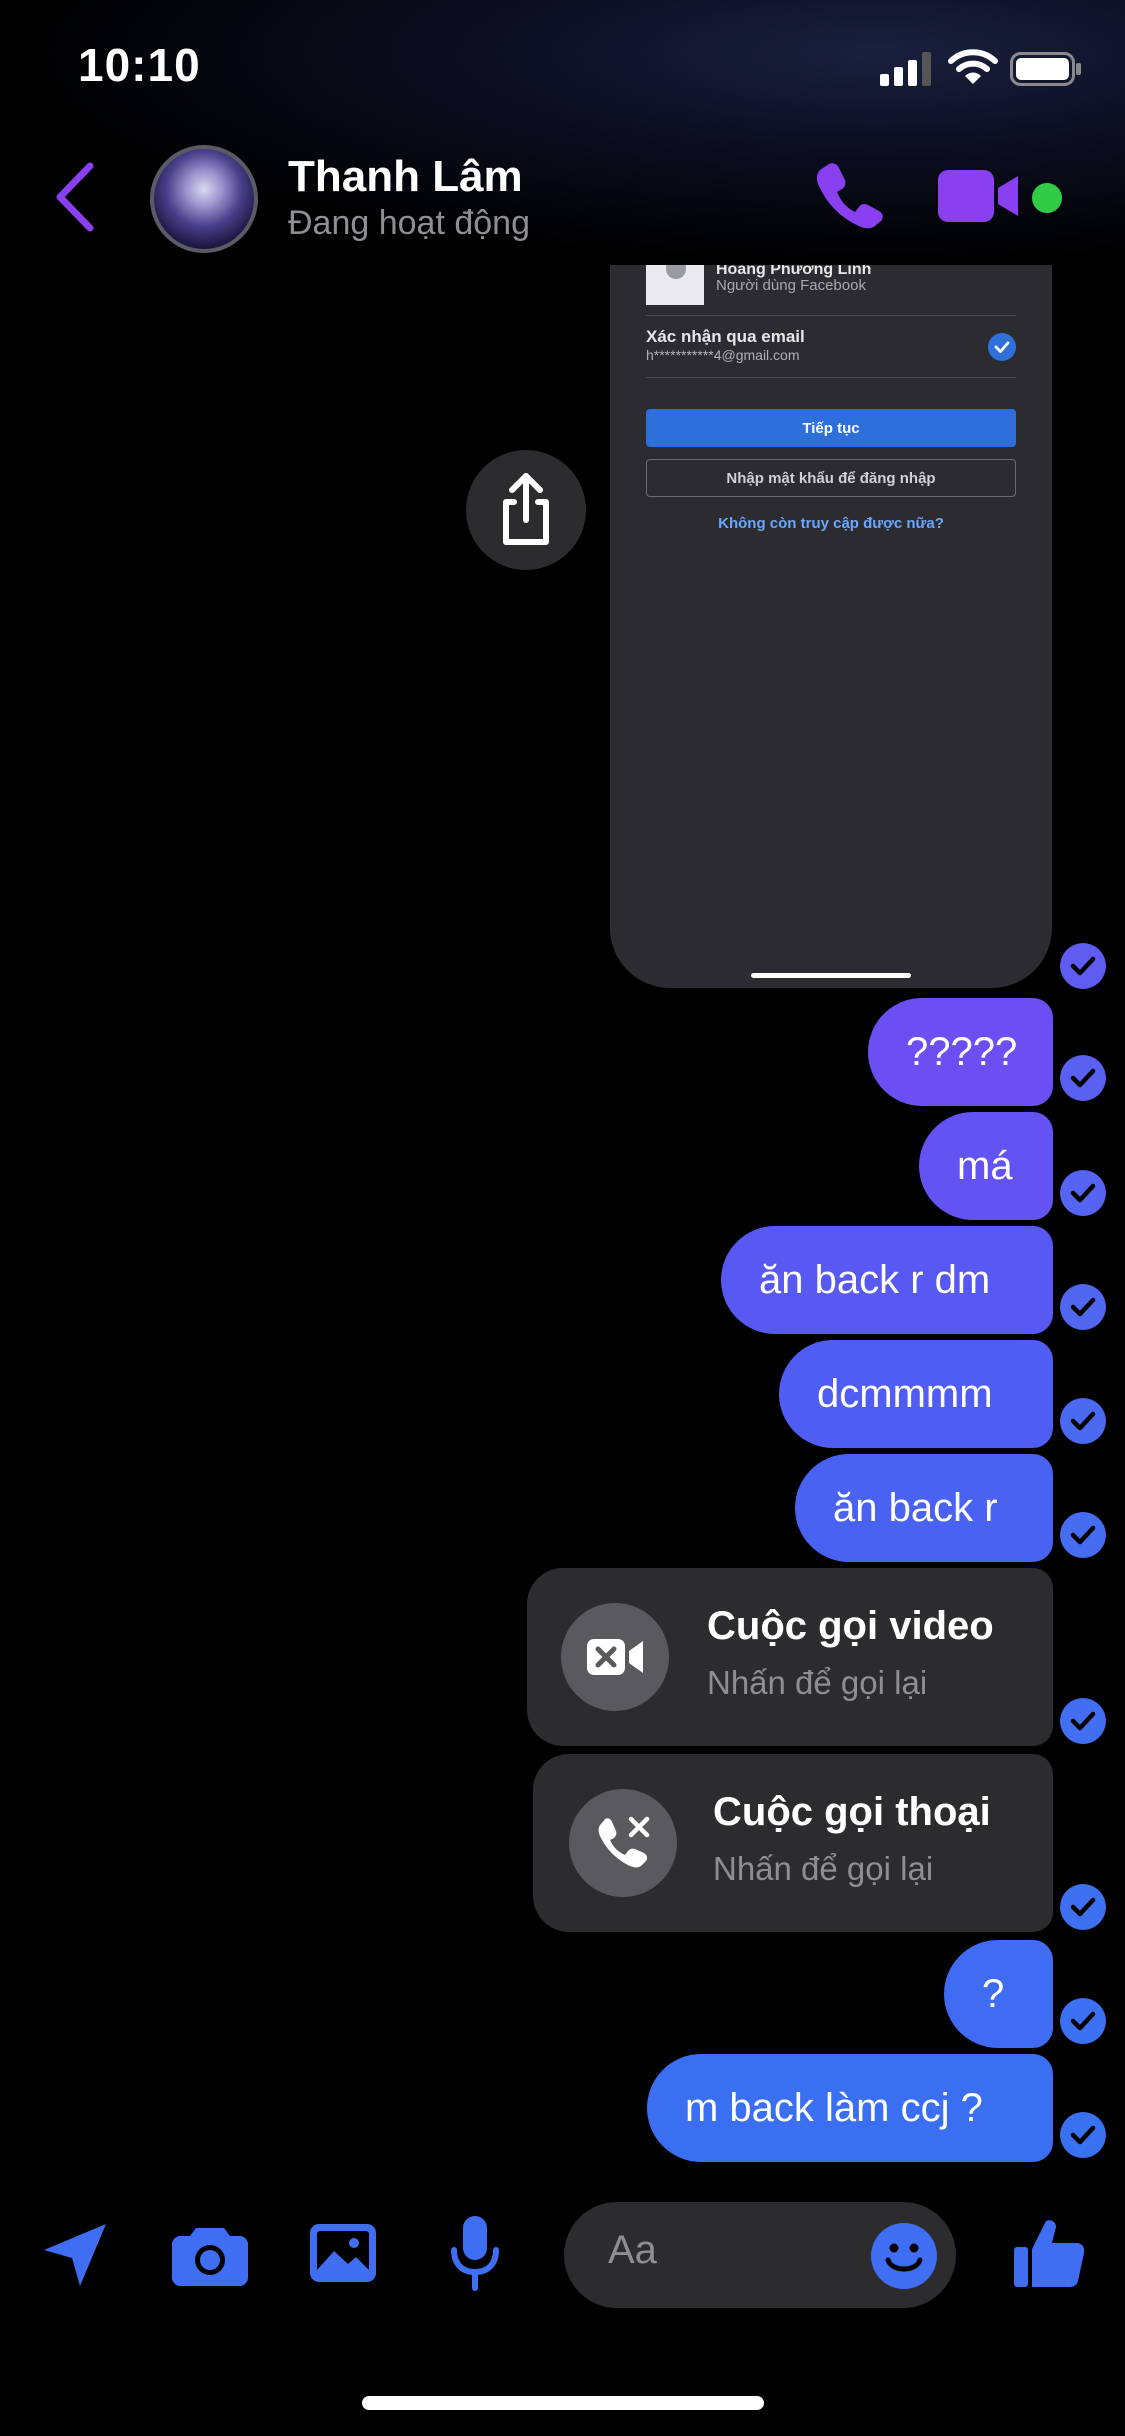 Image resolution: width=1125 pixels, height=2436 pixels. What do you see at coordinates (793, 1843) in the screenshot?
I see `missed-voice-call-card: Cuộc gọi thoại Nhấn để gọi lại` at bounding box center [793, 1843].